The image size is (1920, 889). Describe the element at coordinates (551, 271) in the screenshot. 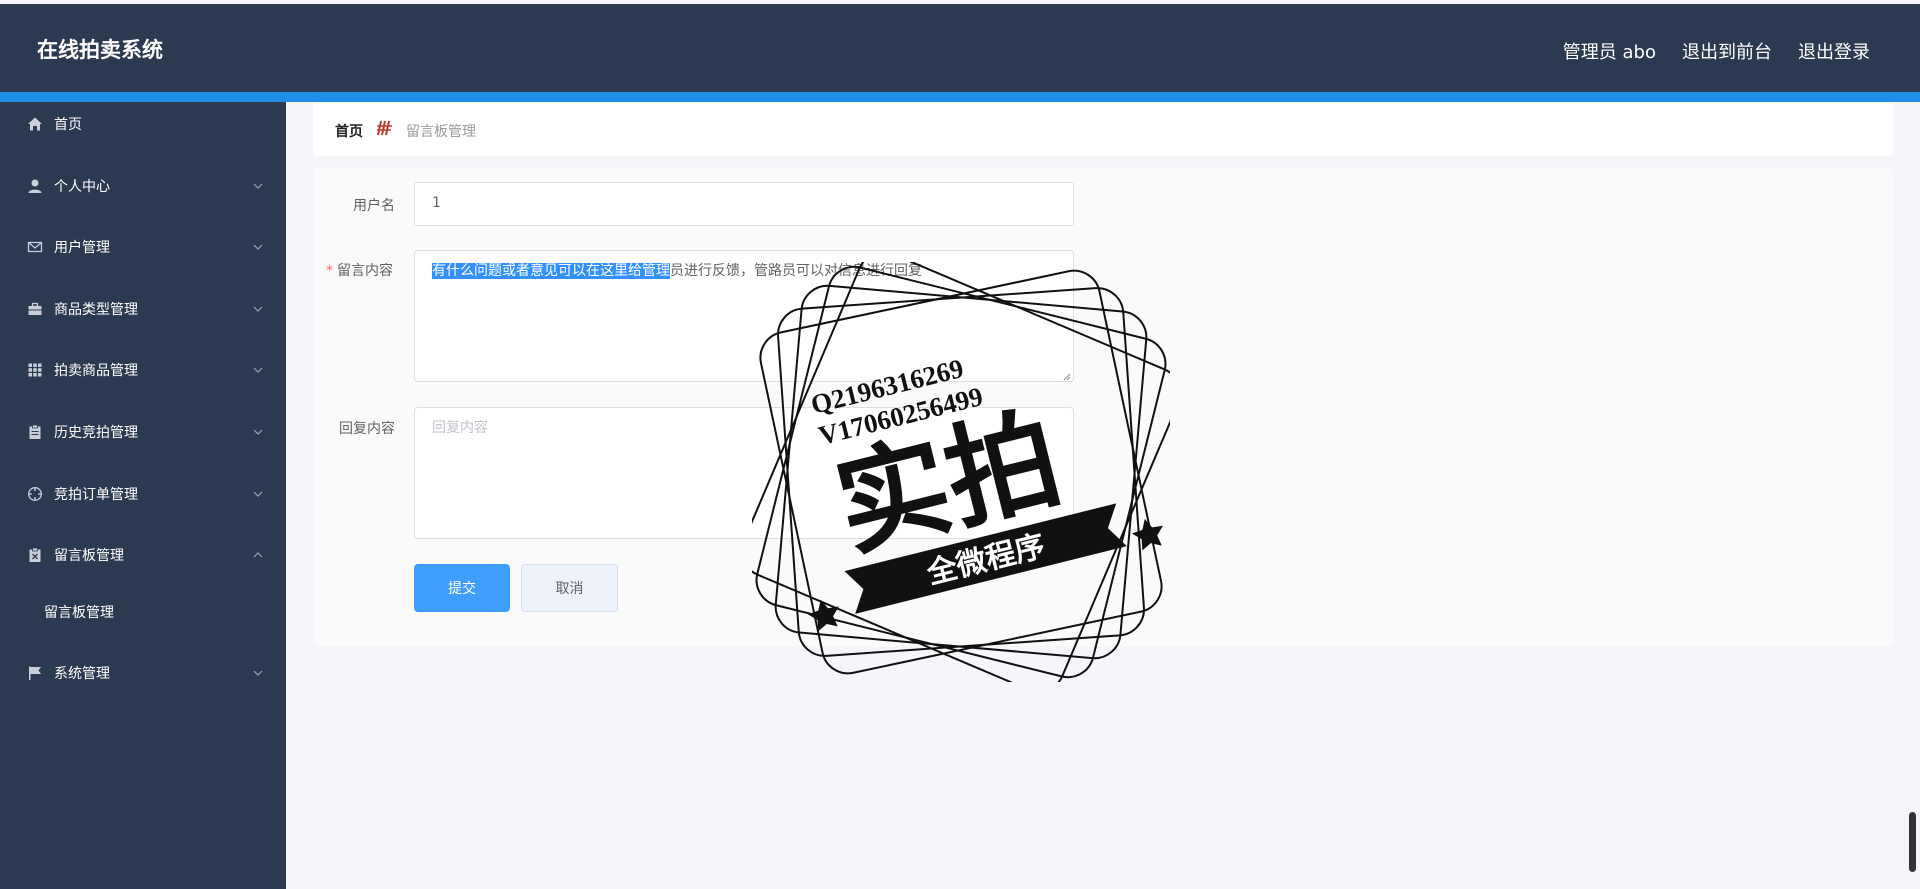

I see `message-selected-text: 有什么问题或者意见可以在这里给管理` at that location.